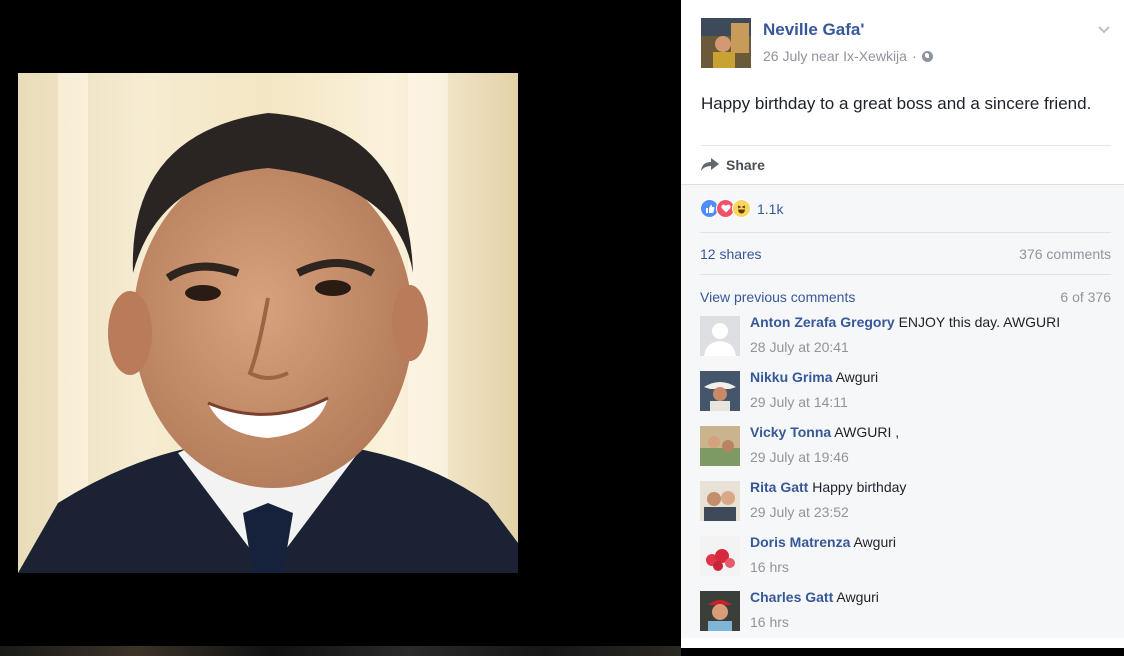 This screenshot has height=656, width=1124. What do you see at coordinates (905, 254) in the screenshot?
I see `engagement-counts: 12 shares 376 comments` at bounding box center [905, 254].